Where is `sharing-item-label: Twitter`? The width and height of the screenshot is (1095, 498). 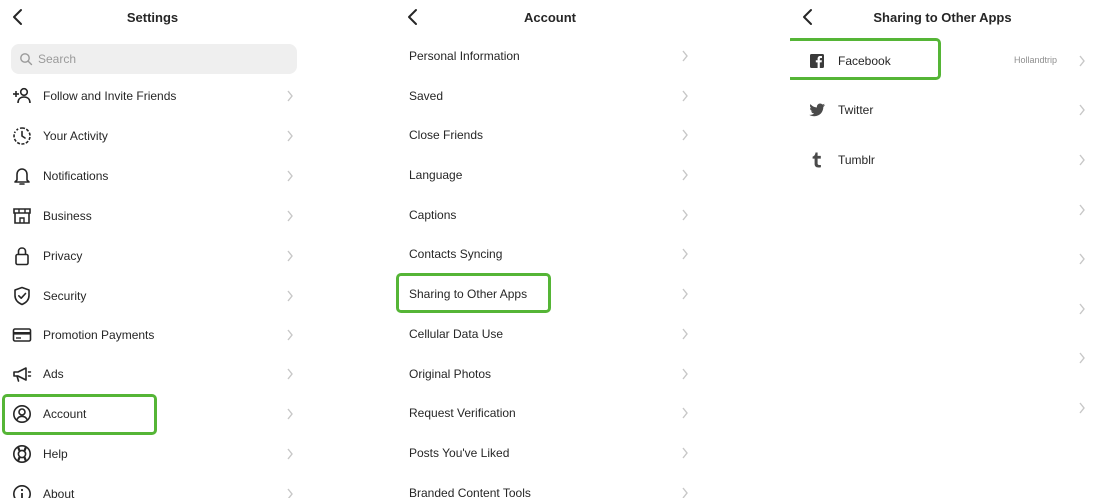
sharing-item-label: Twitter is located at coordinates (856, 110).